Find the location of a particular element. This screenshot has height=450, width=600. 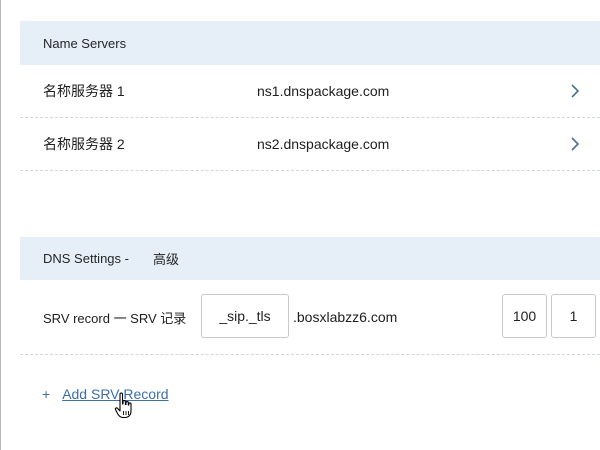

name-server-1-value: ns1.dnspackage.com is located at coordinates (323, 91).